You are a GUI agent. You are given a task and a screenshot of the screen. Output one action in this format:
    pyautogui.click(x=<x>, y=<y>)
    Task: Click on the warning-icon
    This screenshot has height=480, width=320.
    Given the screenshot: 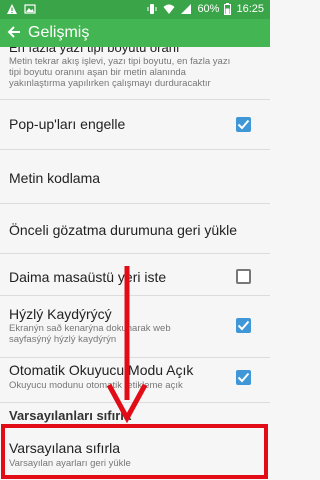 What is the action you would take?
    pyautogui.click(x=12, y=9)
    